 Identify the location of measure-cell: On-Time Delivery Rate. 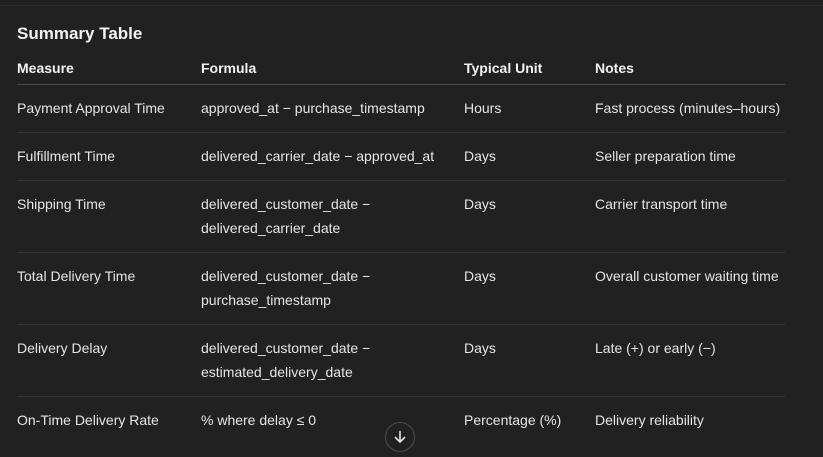
(88, 420).